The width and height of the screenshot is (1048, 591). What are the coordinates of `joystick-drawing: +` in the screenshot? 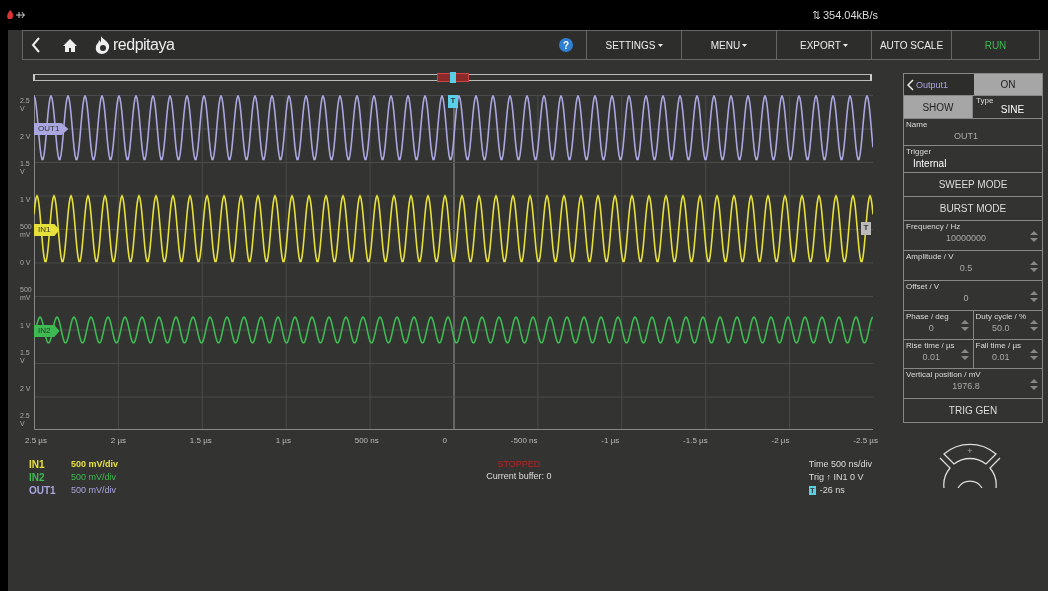 It's located at (970, 464).